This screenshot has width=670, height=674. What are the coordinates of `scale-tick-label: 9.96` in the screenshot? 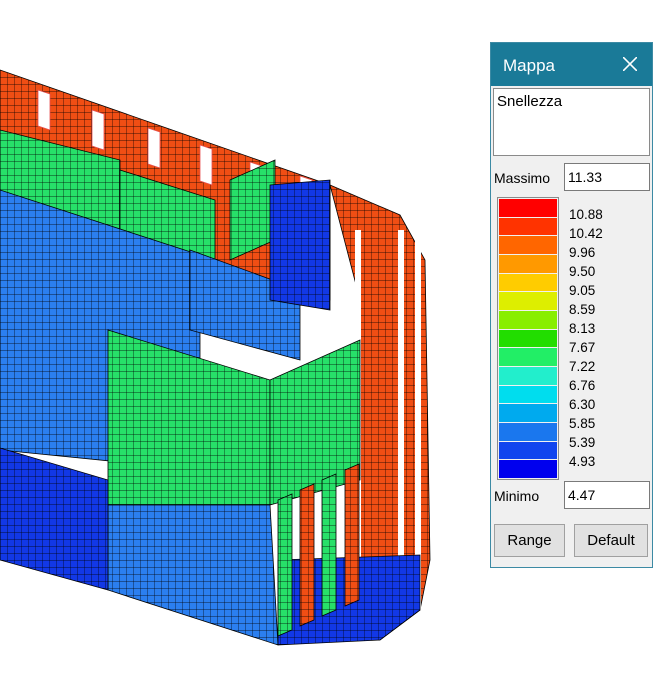 It's located at (582, 252).